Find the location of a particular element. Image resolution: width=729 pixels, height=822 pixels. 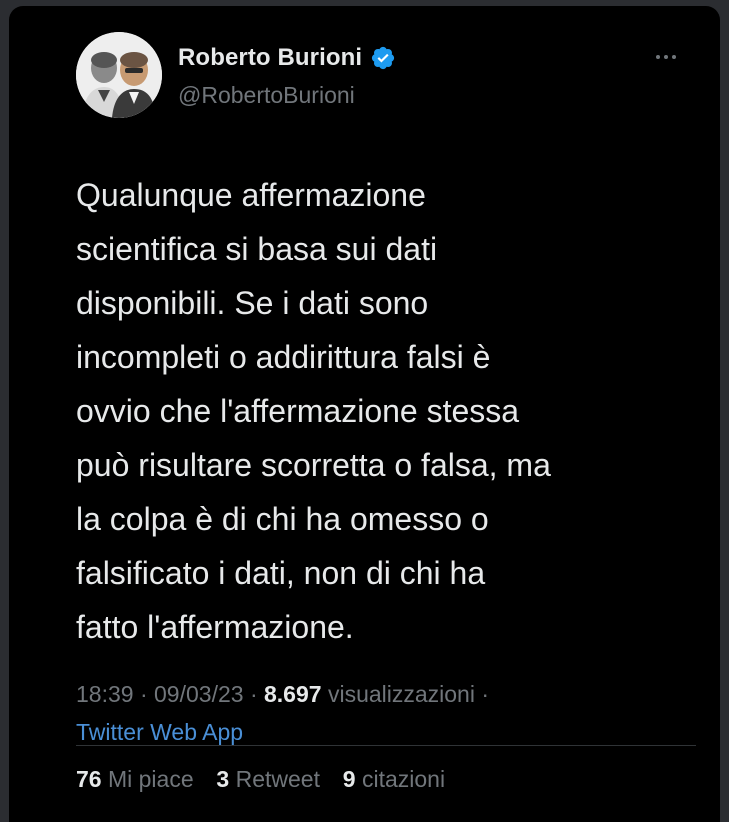

views-label: visualizzazioni is located at coordinates (401, 694).